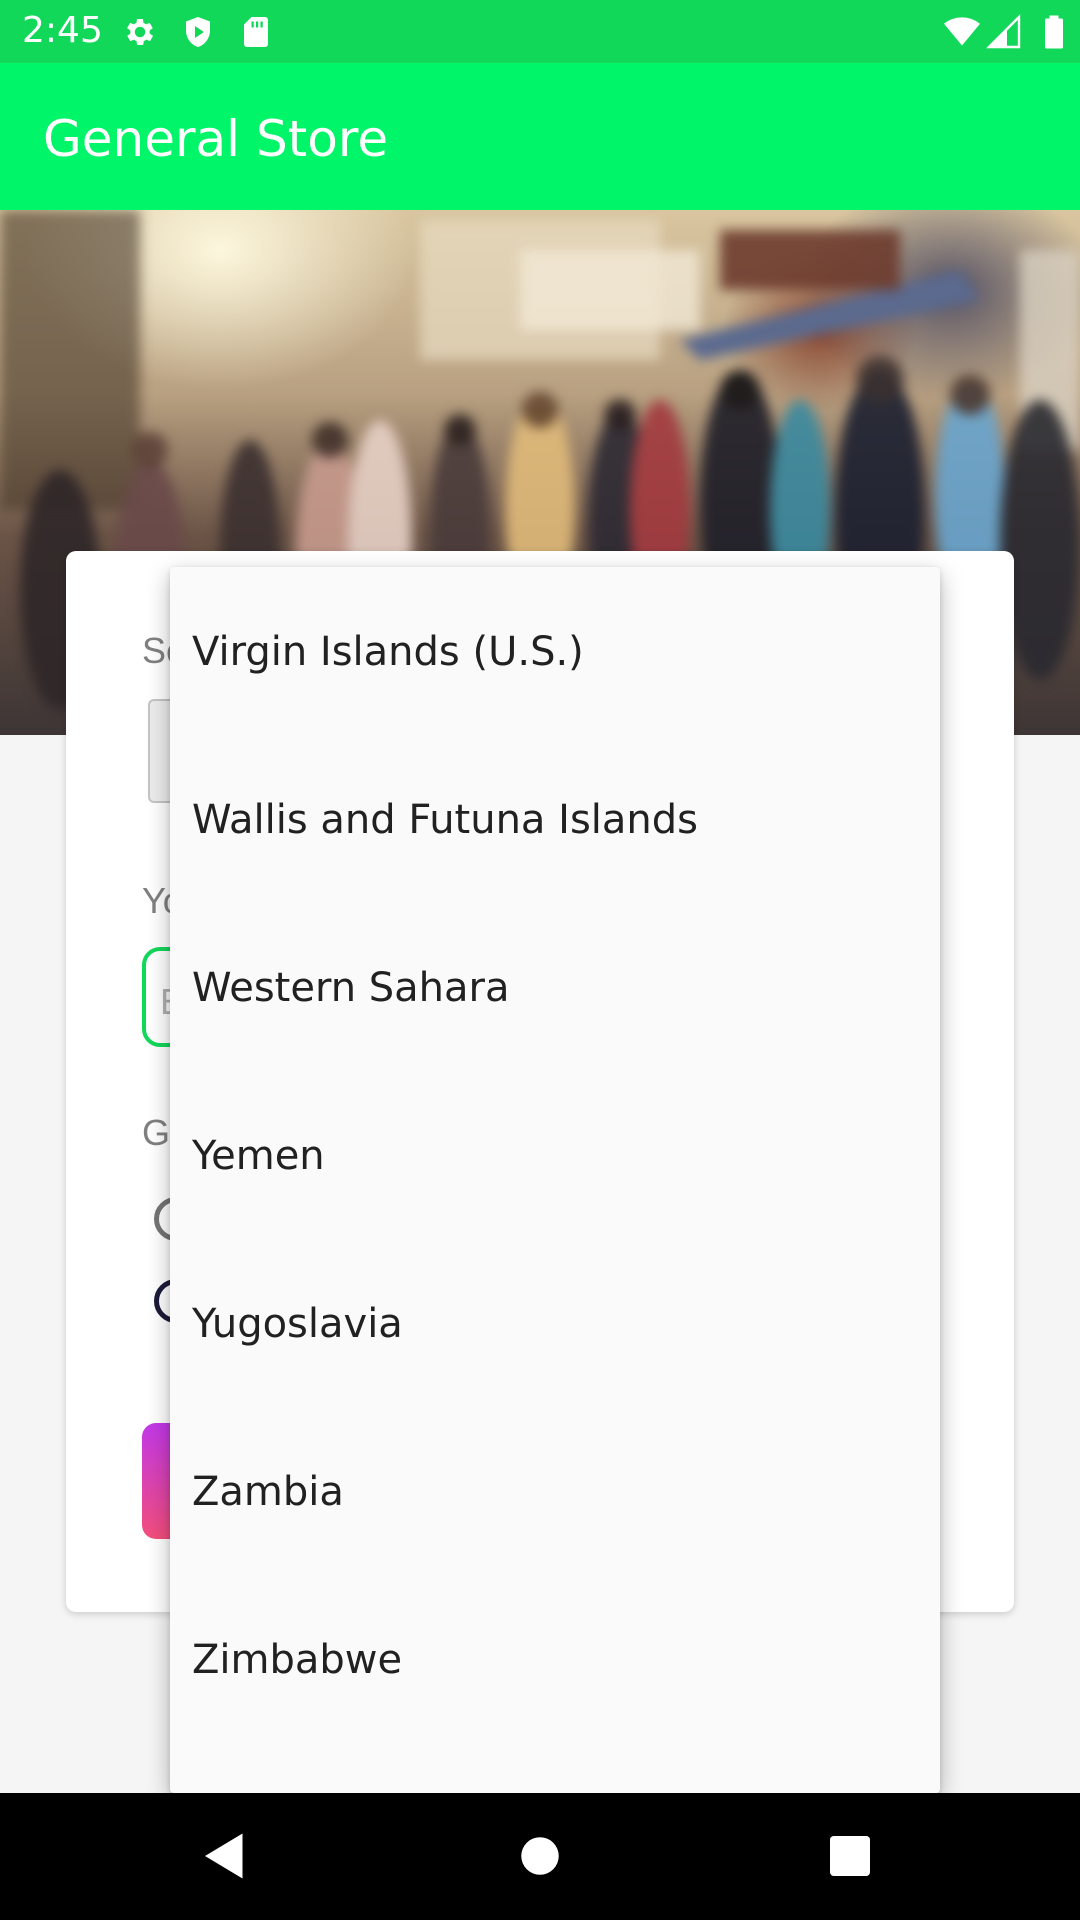 Image resolution: width=1080 pixels, height=1920 pixels. I want to click on dropdown-item: Virgin Islands (U.S.), so click(555, 651).